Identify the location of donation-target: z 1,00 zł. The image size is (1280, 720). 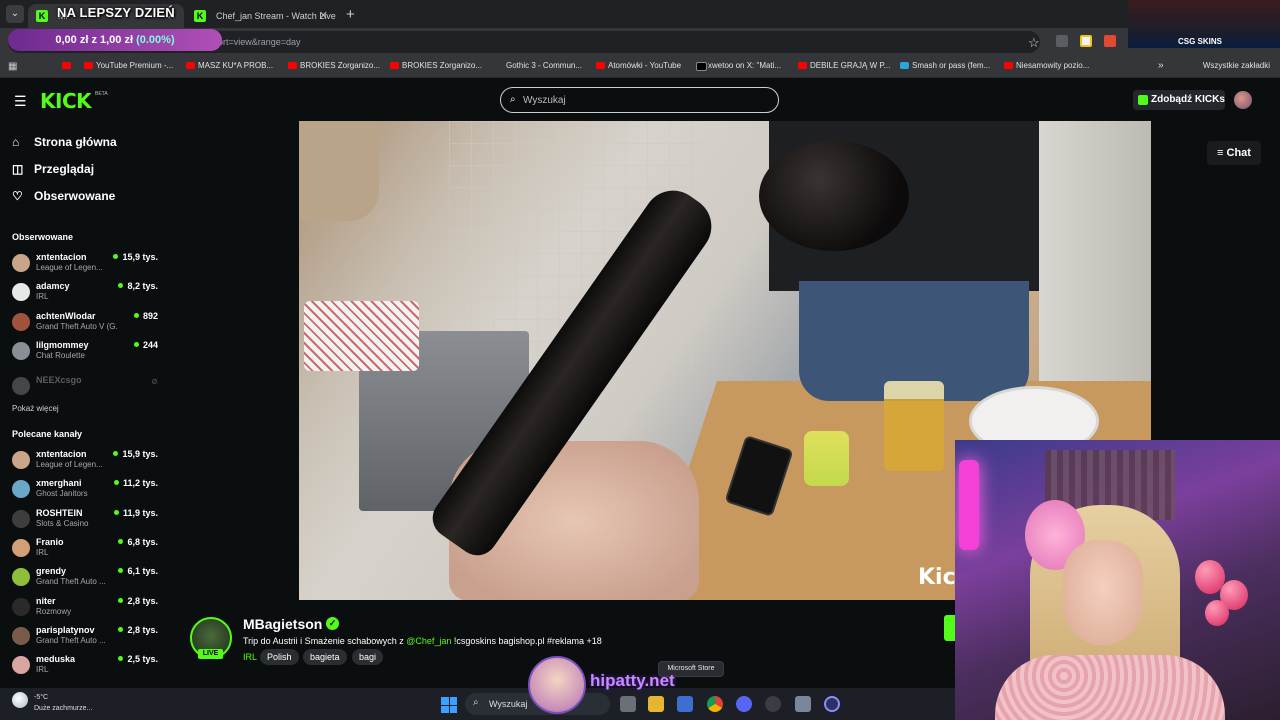
(112, 40).